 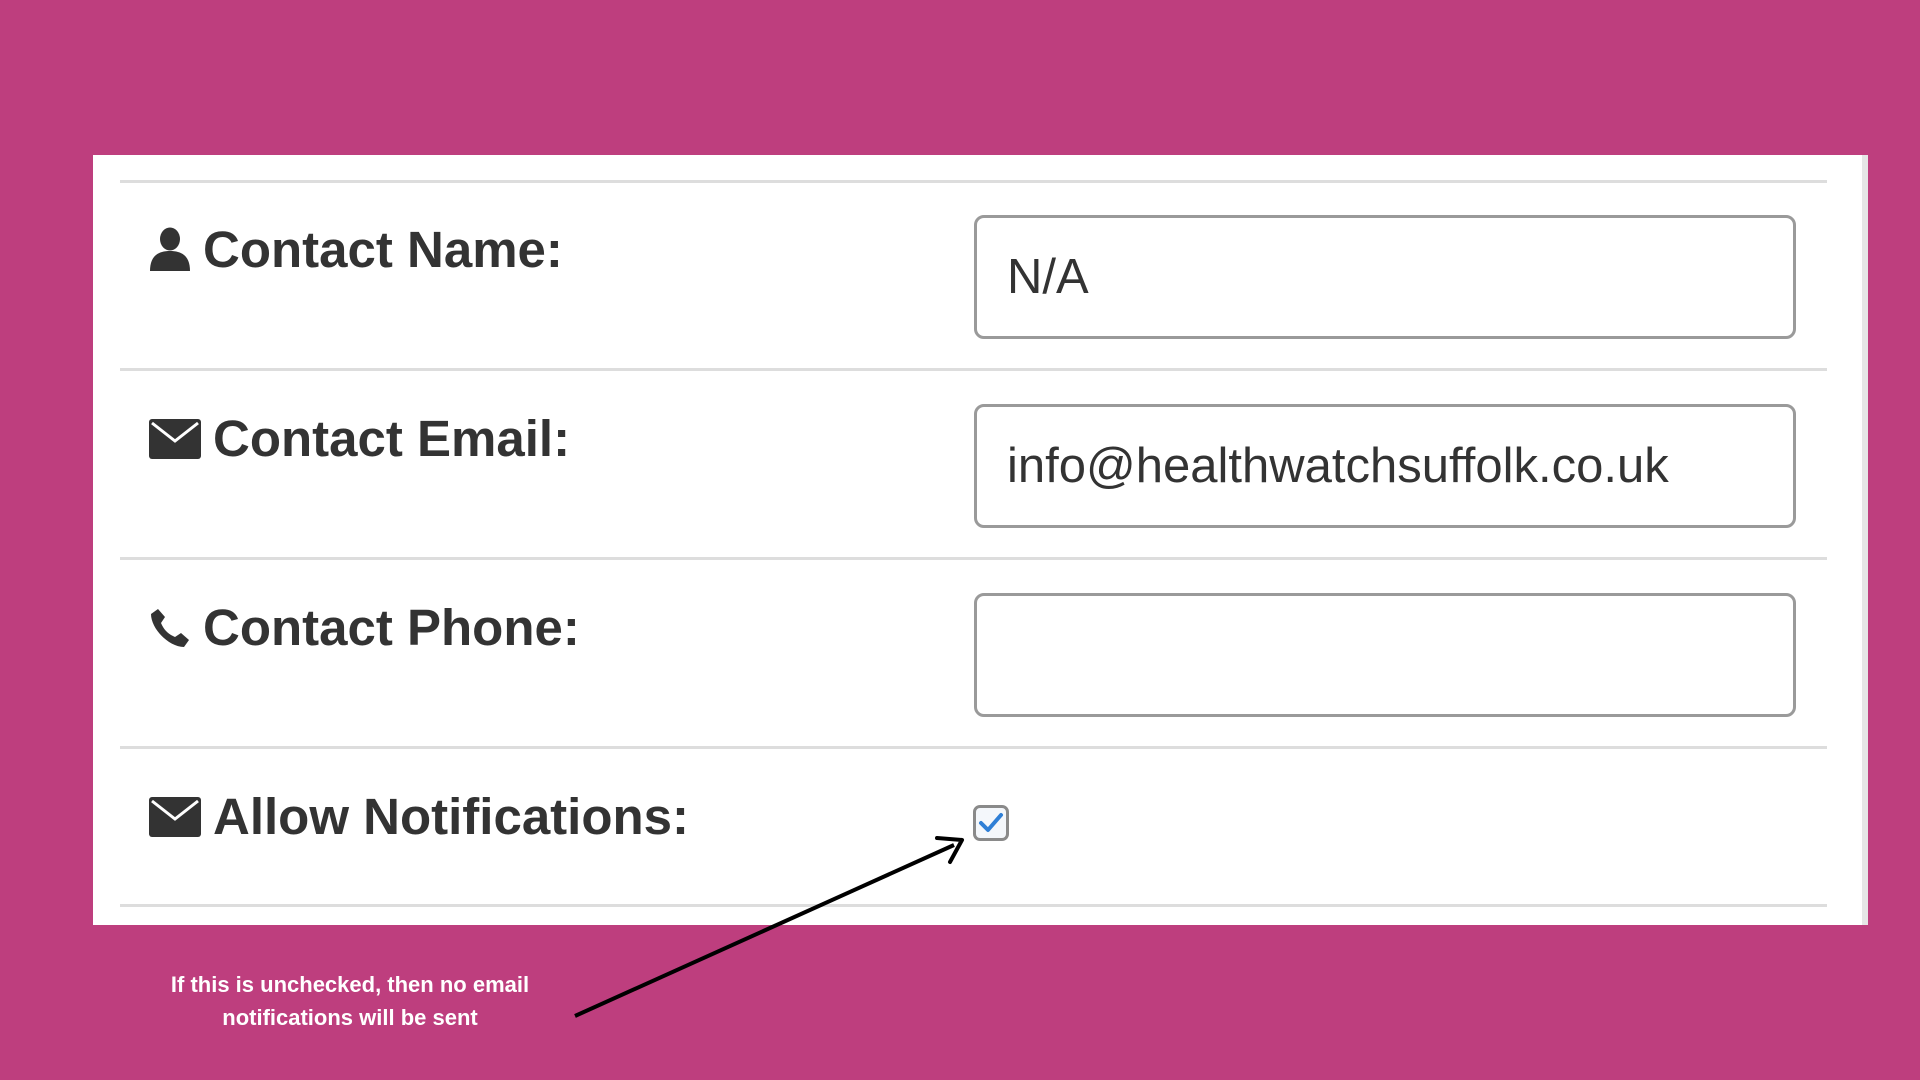 I want to click on allow-notifications-label-text: Allow Notifications:, so click(x=451, y=816).